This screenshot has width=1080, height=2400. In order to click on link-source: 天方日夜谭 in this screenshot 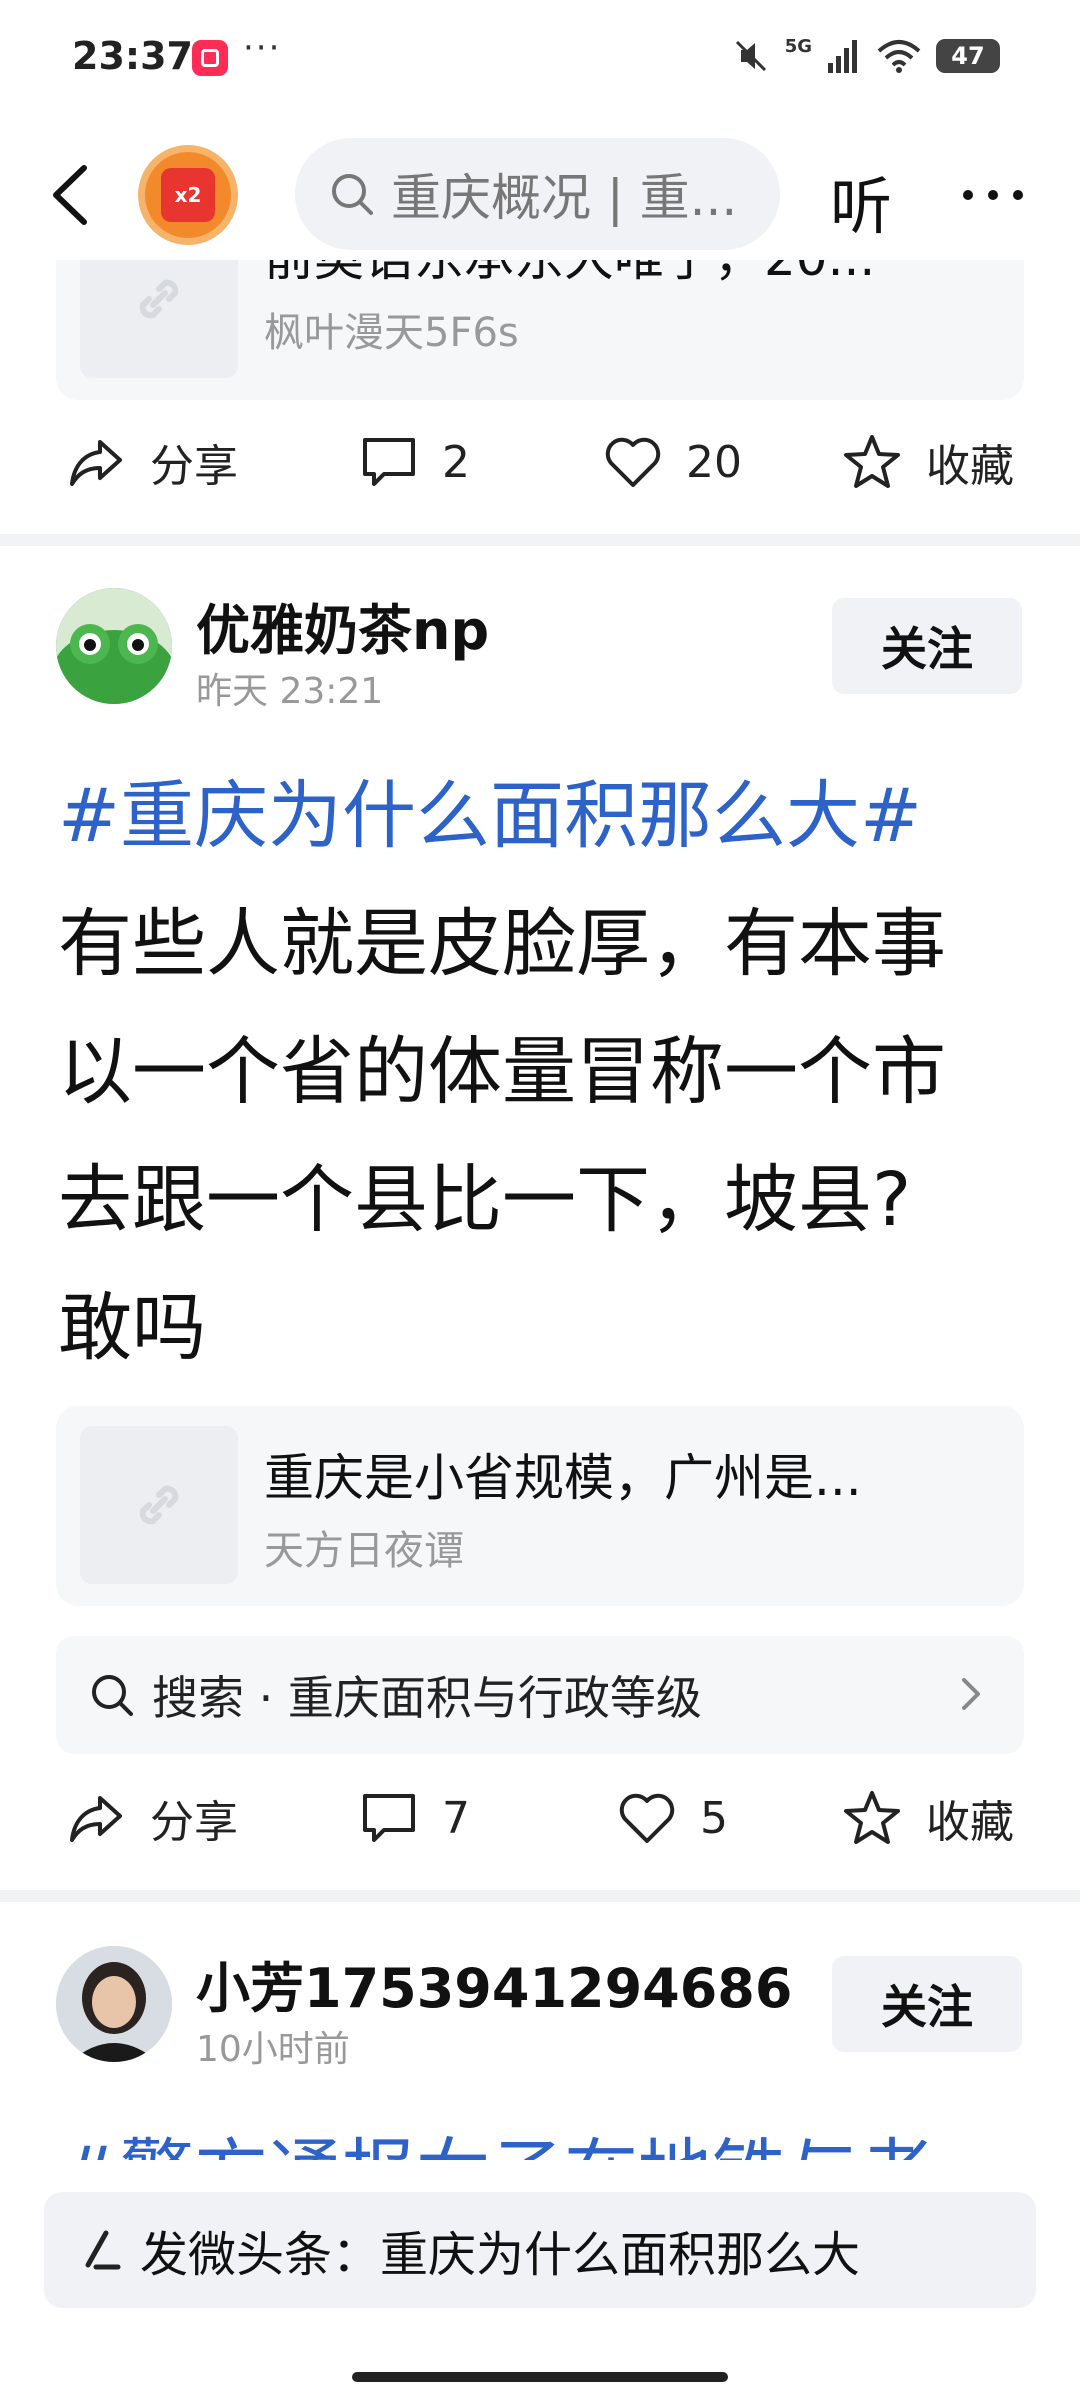, I will do `click(364, 1551)`.